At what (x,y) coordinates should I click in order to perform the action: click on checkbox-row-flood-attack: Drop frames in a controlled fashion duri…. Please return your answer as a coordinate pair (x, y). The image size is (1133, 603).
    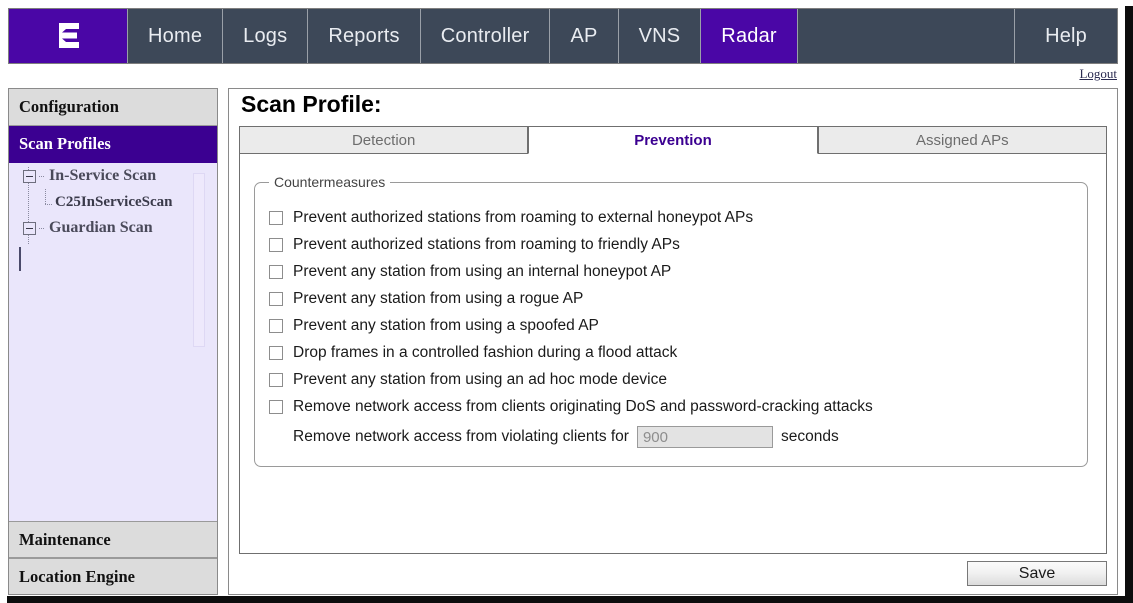
    Looking at the image, I should click on (671, 352).